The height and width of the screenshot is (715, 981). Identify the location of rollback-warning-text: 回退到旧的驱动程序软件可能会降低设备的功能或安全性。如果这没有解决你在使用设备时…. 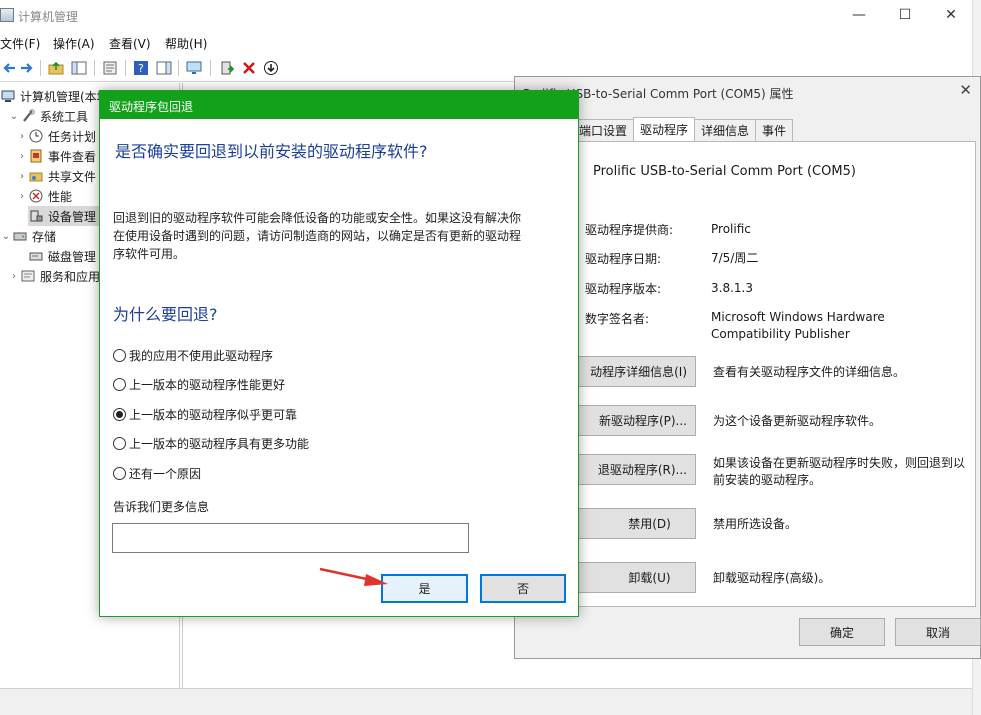
(317, 236).